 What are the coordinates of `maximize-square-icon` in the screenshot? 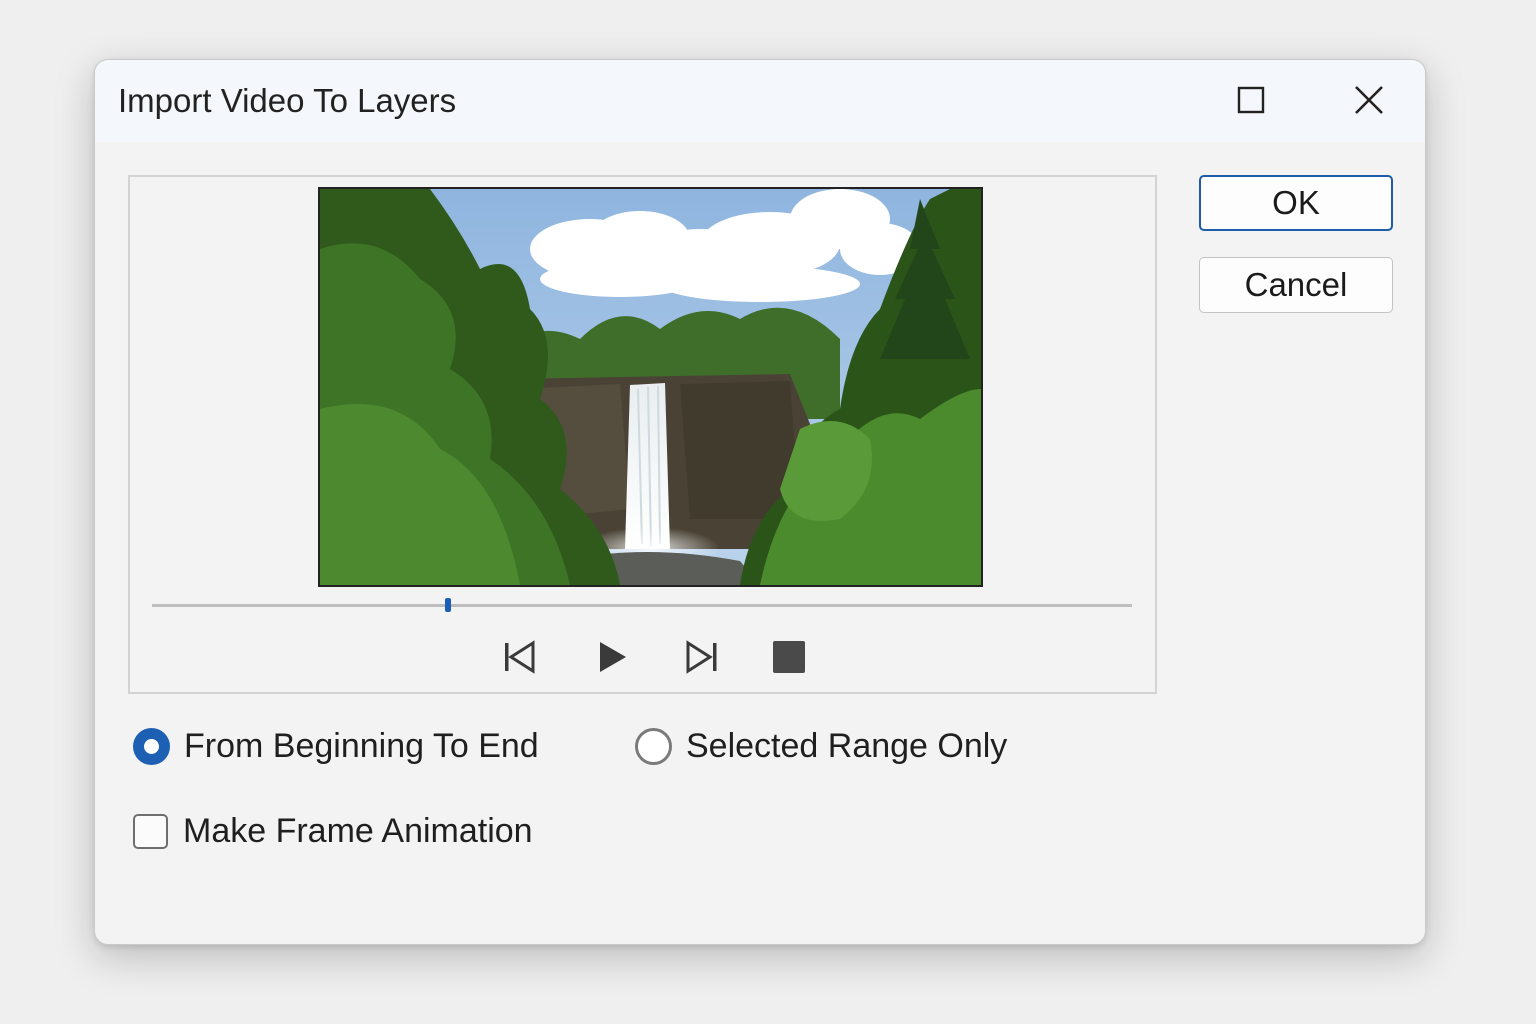 It's located at (1251, 100).